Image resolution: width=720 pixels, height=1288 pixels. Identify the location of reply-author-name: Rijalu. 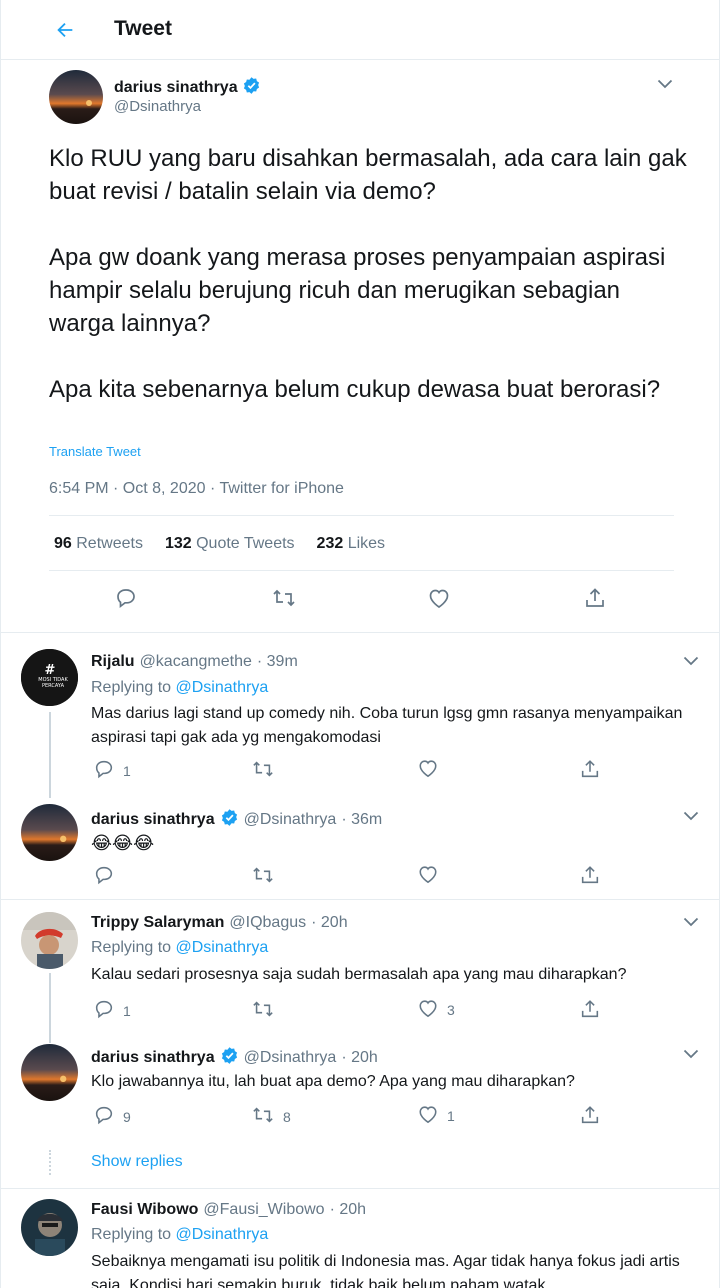
(113, 662).